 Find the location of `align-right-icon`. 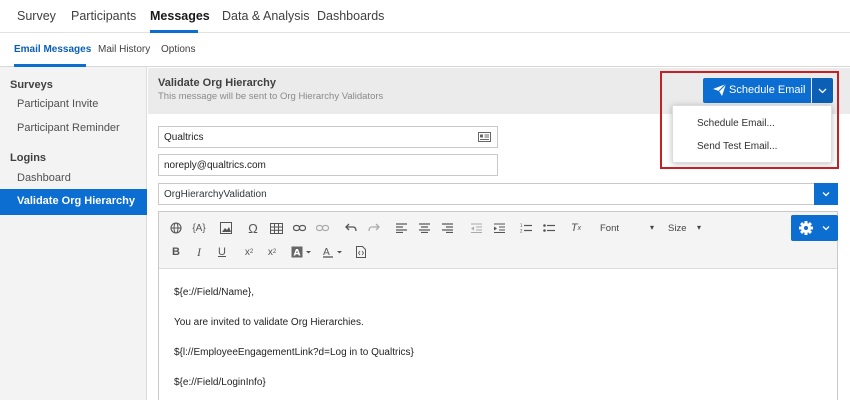

align-right-icon is located at coordinates (447, 228).